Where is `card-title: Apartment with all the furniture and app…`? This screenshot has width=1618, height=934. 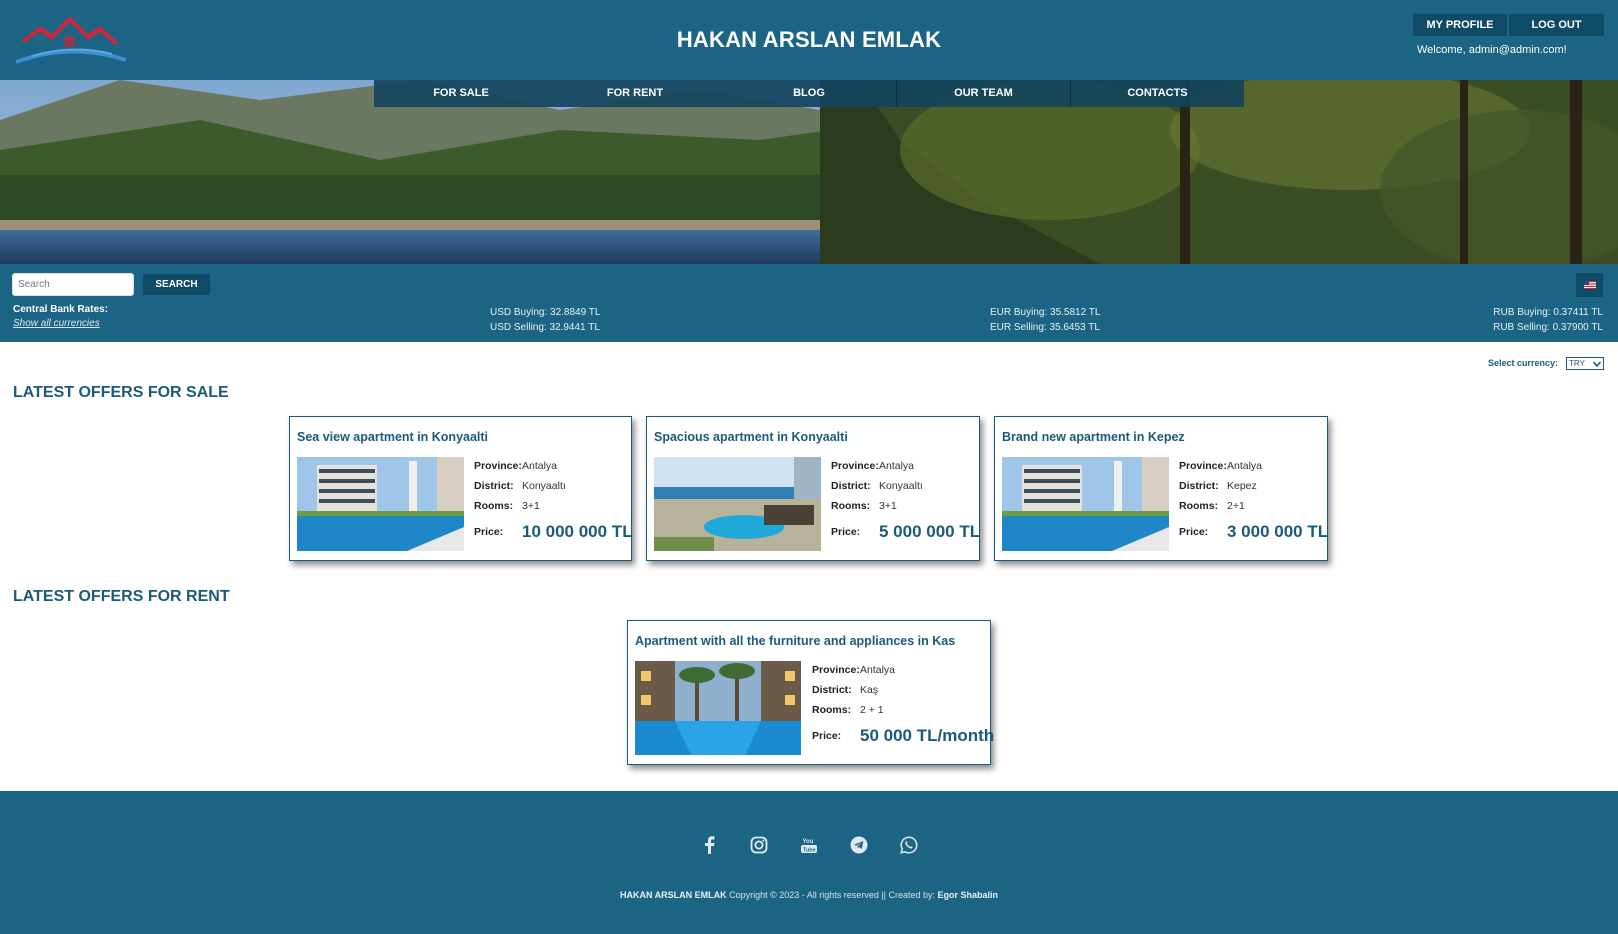 card-title: Apartment with all the furniture and app… is located at coordinates (795, 641).